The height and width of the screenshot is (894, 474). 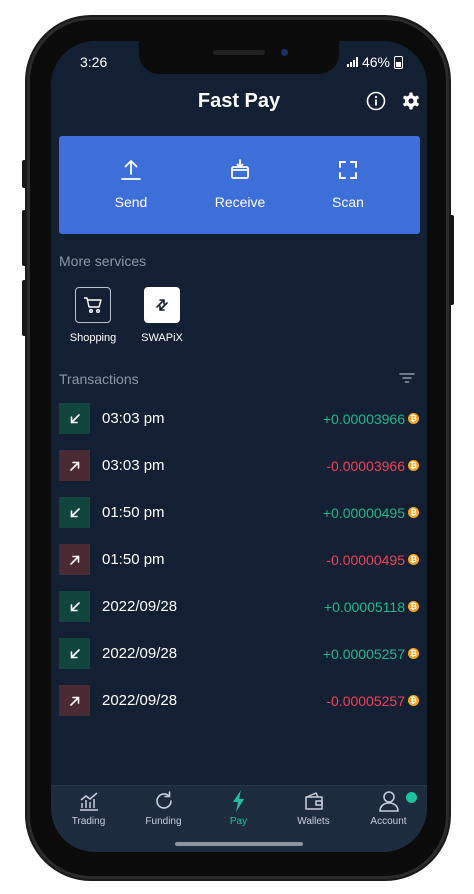 I want to click on chart-icon, so click(x=88, y=801).